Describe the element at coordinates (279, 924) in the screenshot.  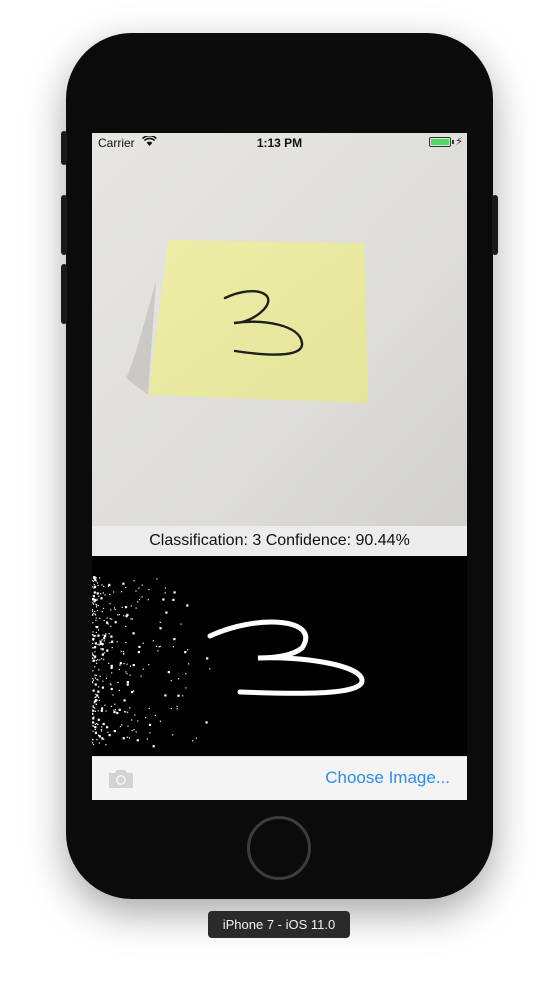
I see `simulator-device-label: iPhone 7 - iOS 11.0` at that location.